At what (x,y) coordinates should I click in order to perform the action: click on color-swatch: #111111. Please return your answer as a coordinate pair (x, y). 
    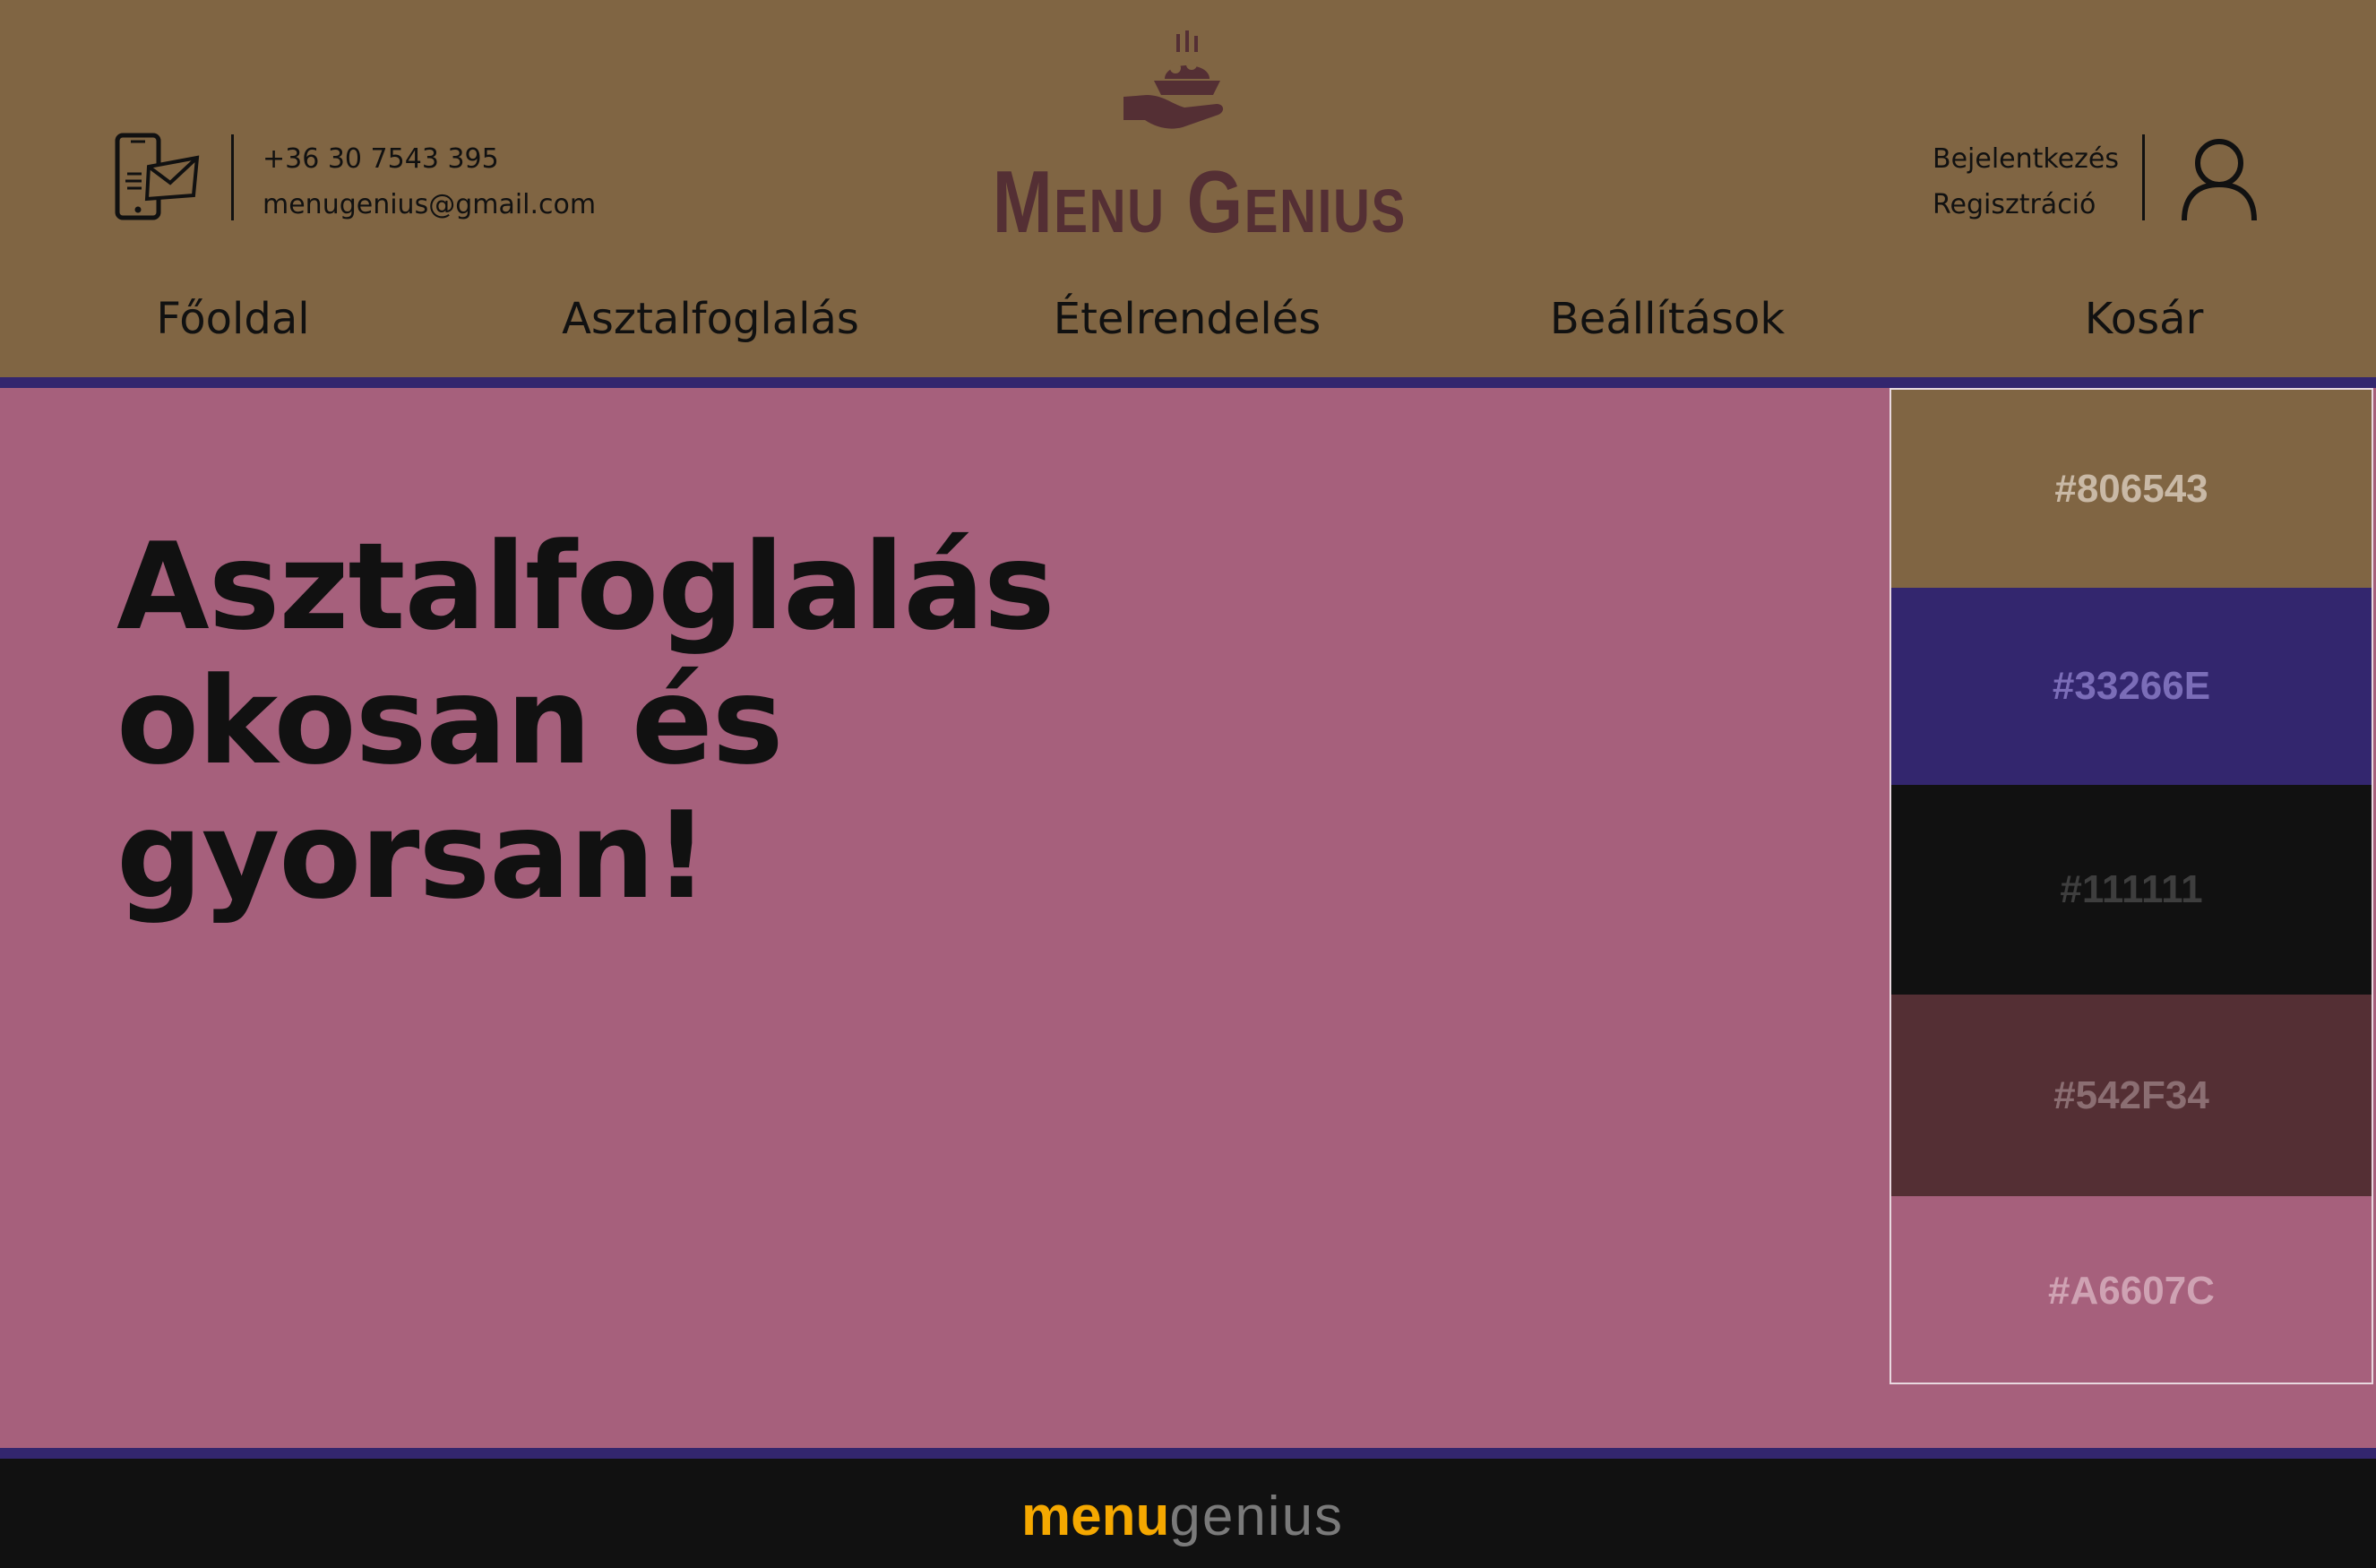
    Looking at the image, I should click on (2131, 890).